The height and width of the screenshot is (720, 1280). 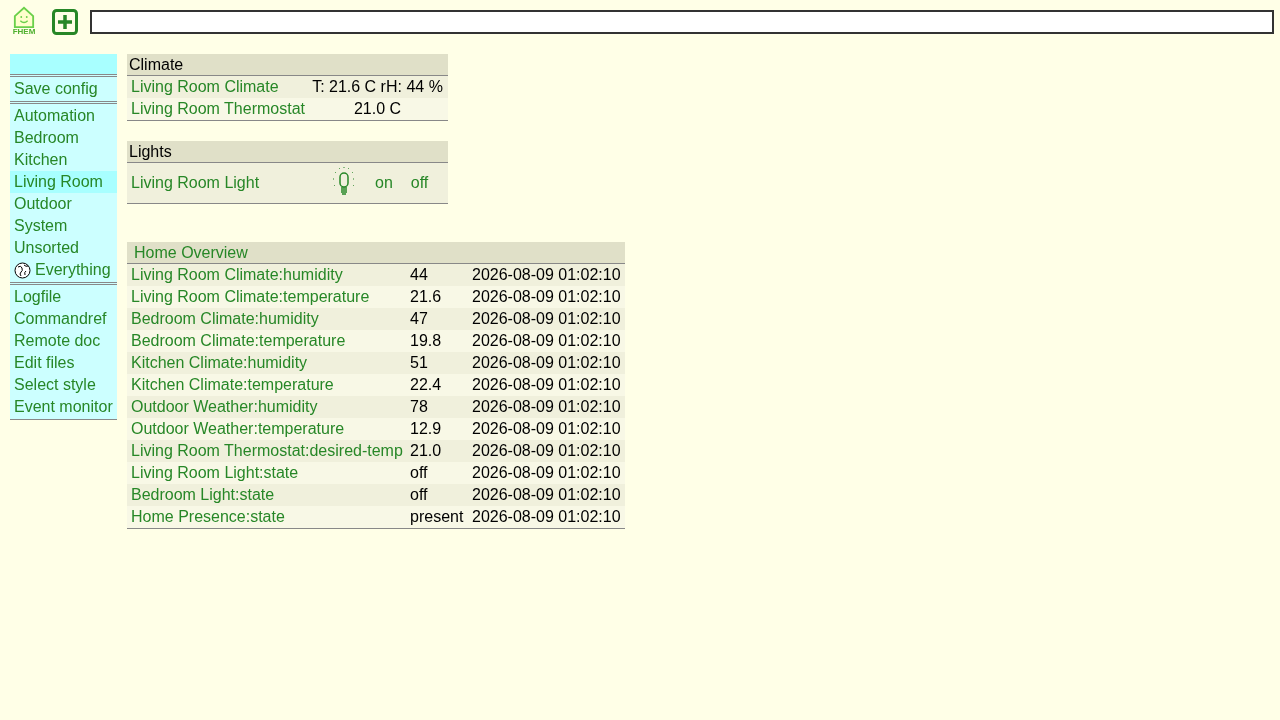 I want to click on sidebar-item: Edit files, so click(x=63, y=363).